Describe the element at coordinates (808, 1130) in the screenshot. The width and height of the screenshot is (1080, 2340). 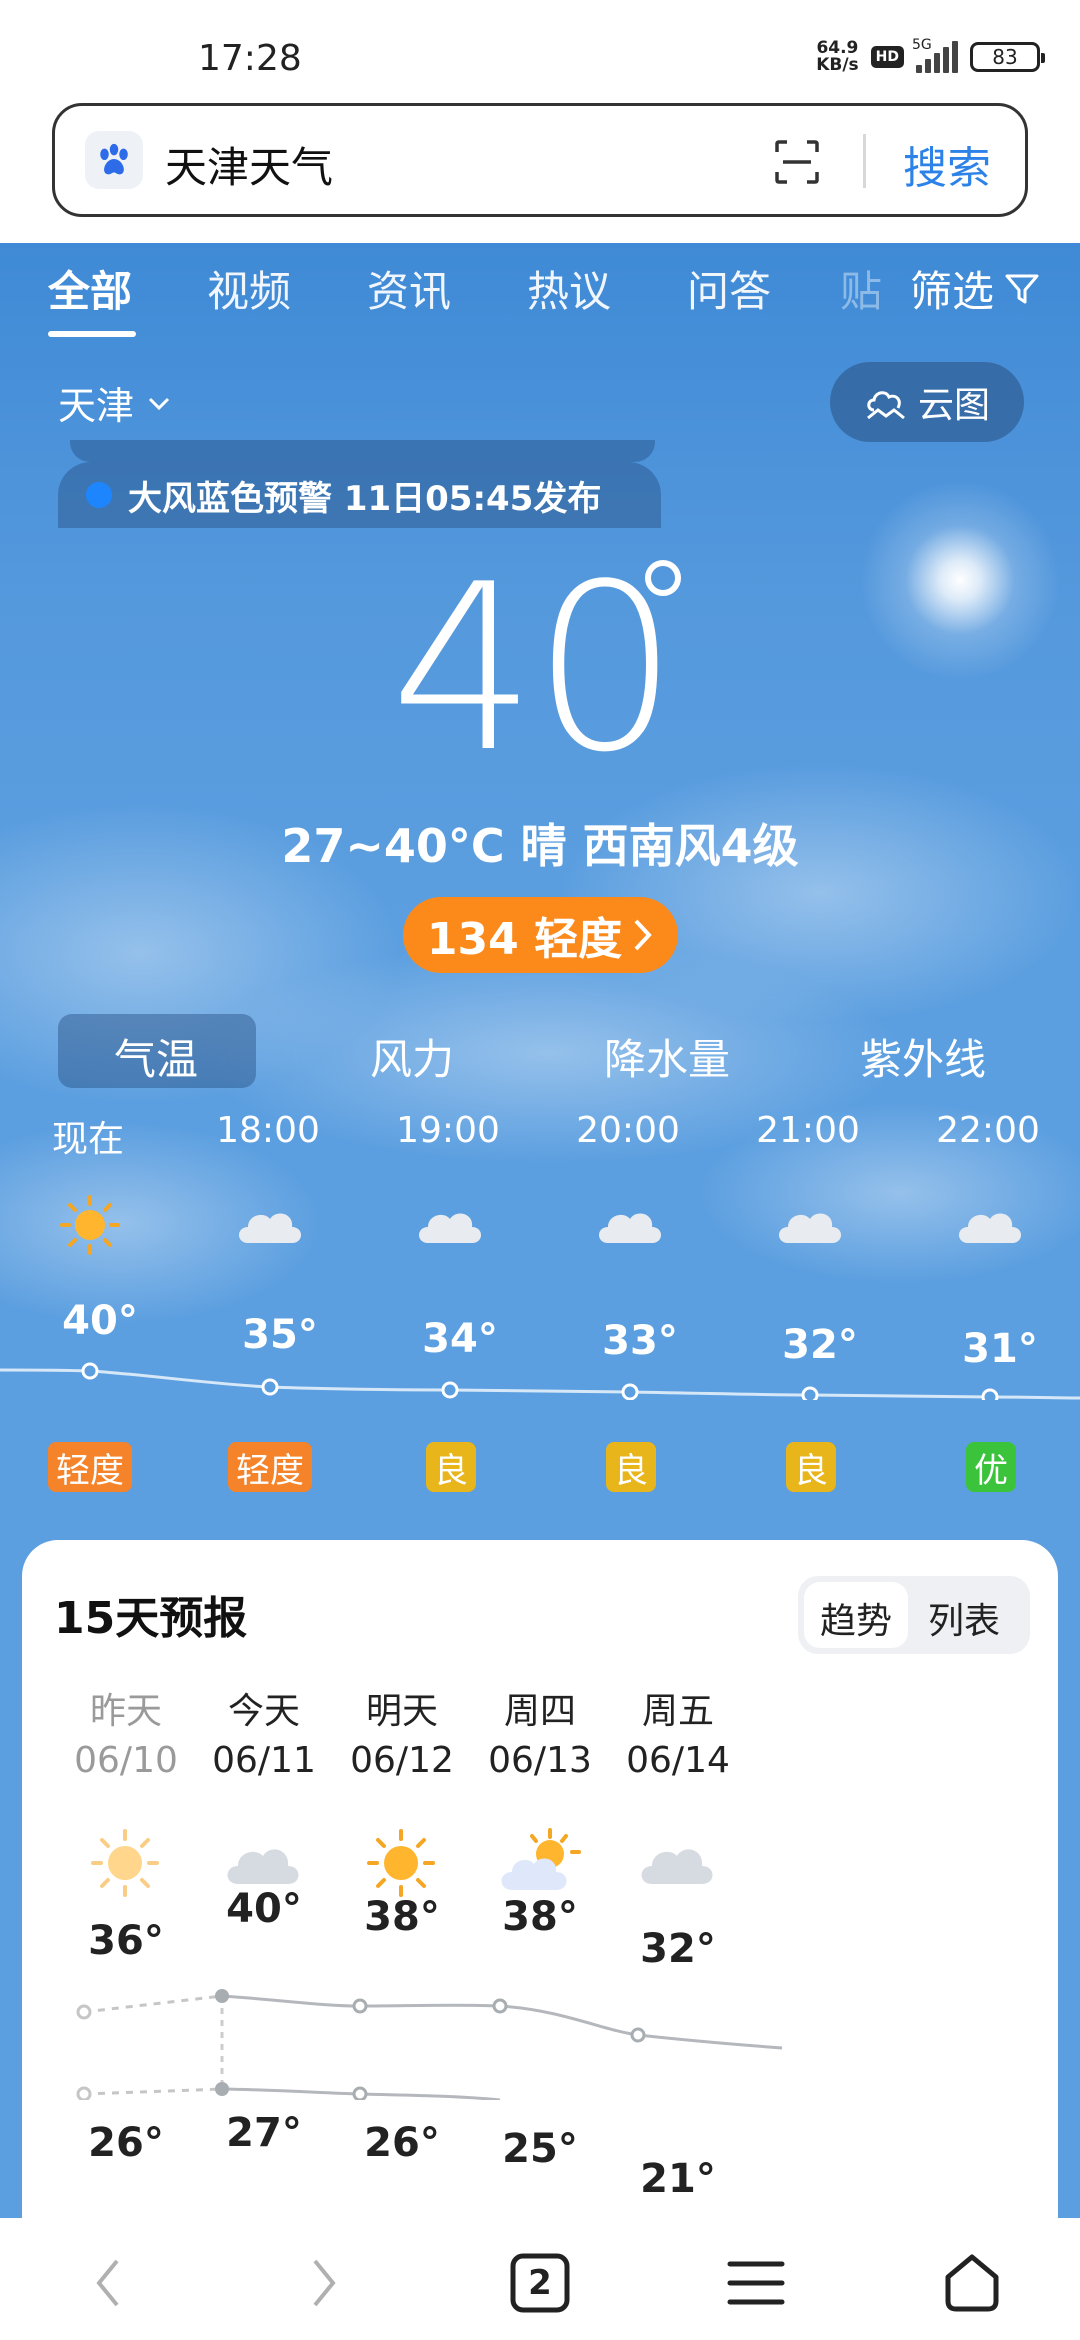
I see `hour-time: 21:00` at that location.